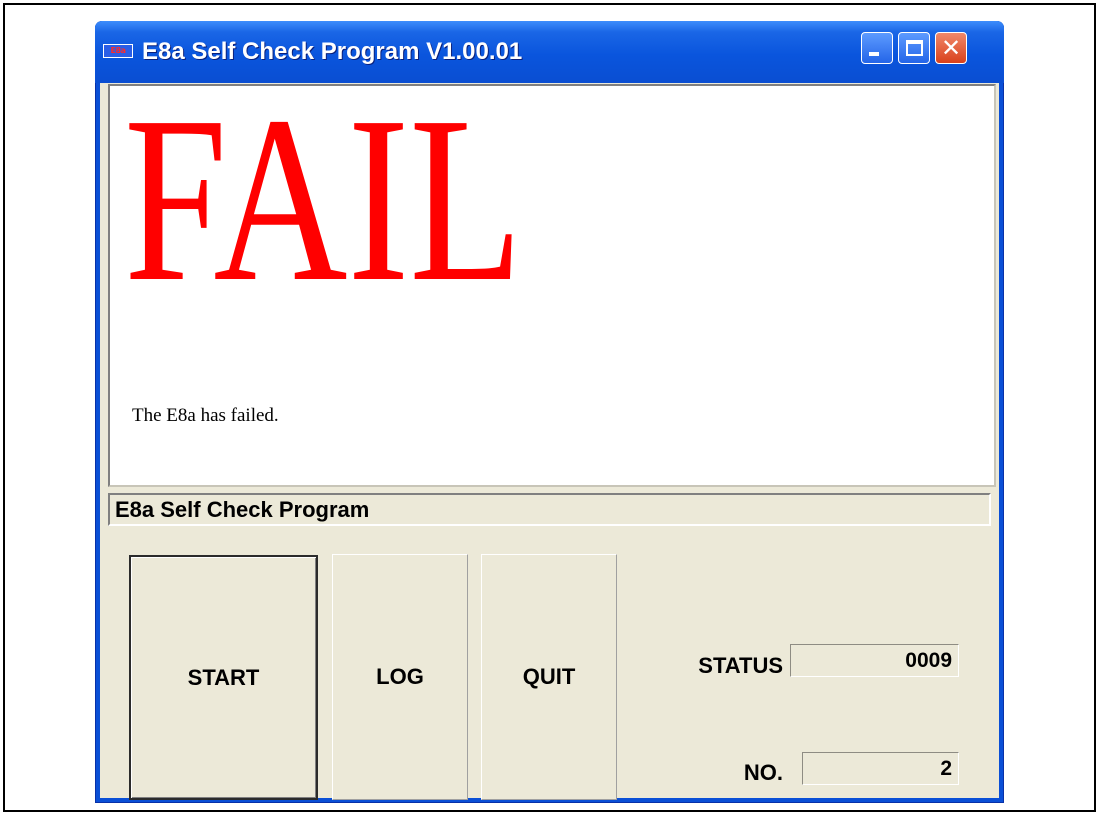 The height and width of the screenshot is (816, 1101). I want to click on status-value: 0009, so click(874, 660).